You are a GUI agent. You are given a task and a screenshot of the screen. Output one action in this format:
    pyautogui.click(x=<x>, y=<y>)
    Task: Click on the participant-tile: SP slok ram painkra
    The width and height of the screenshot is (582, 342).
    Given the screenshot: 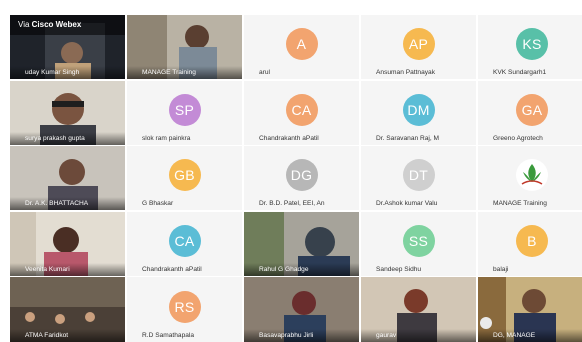 What is the action you would take?
    pyautogui.click(x=184, y=112)
    